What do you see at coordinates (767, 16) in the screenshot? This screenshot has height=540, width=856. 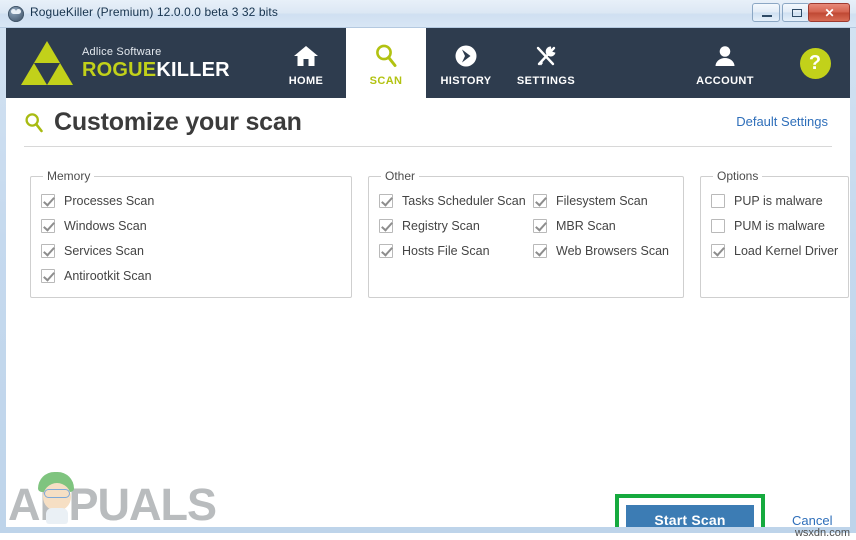 I see `minimize-icon` at bounding box center [767, 16].